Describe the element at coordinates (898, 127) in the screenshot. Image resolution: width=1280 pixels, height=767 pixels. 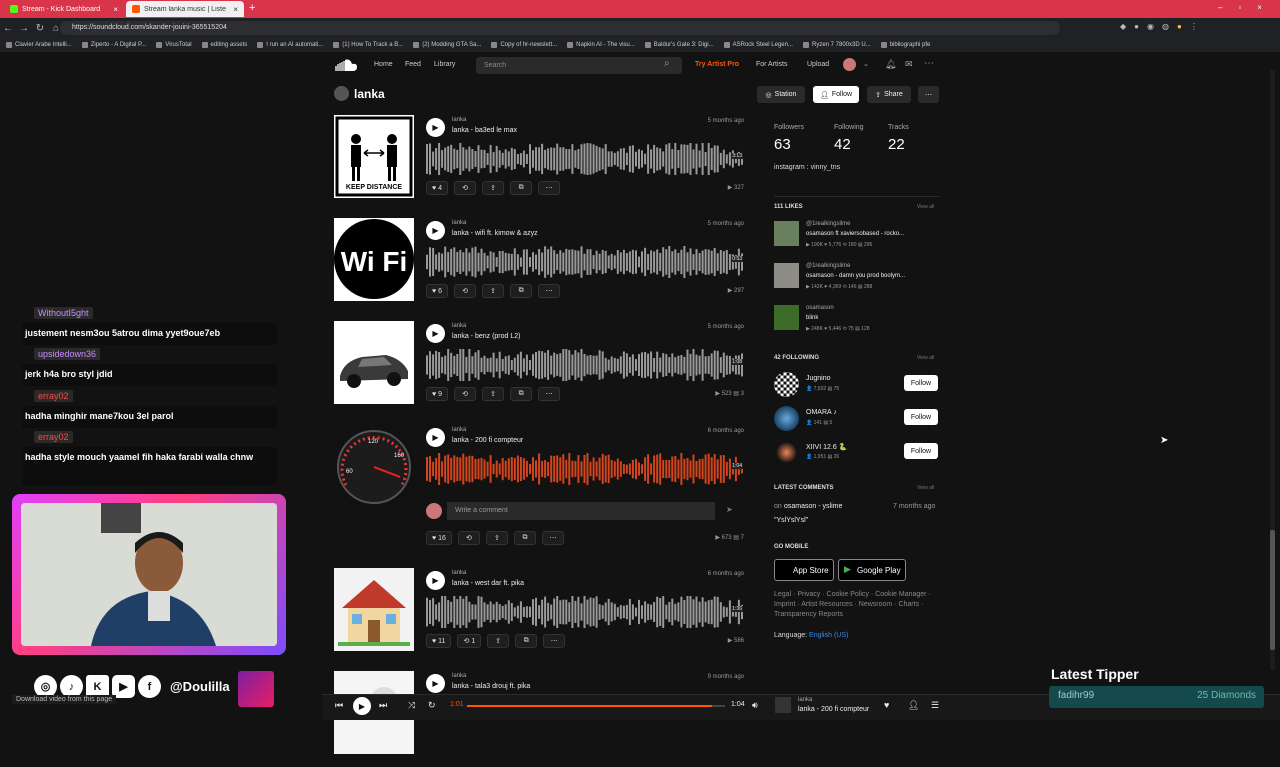
I see `tracks-label: Tracks` at that location.